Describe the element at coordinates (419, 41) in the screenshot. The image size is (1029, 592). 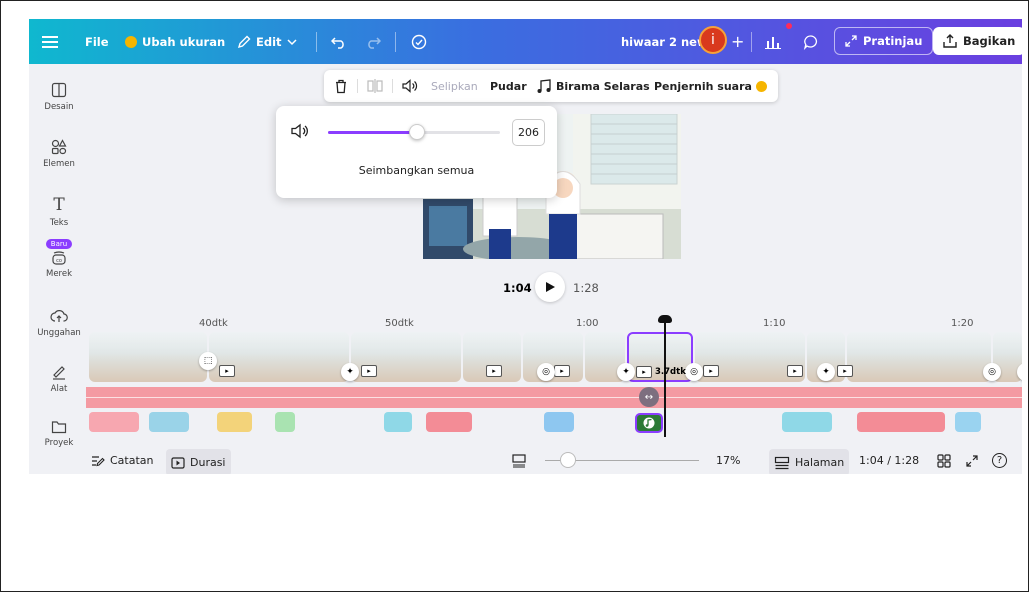
I see `cloud-saved-icon` at that location.